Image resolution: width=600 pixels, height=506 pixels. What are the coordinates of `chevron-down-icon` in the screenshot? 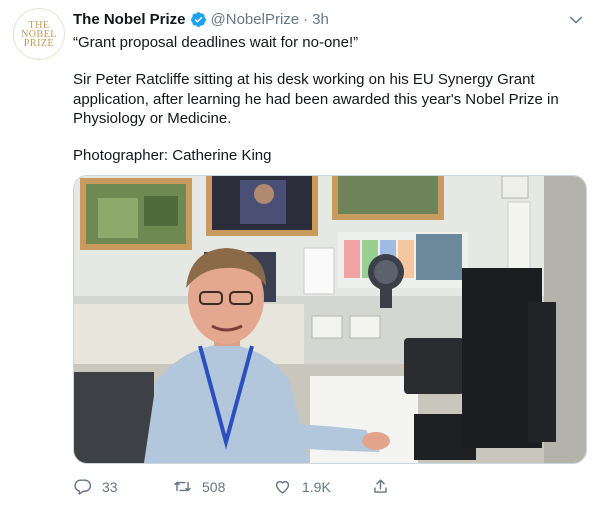 It's located at (576, 20).